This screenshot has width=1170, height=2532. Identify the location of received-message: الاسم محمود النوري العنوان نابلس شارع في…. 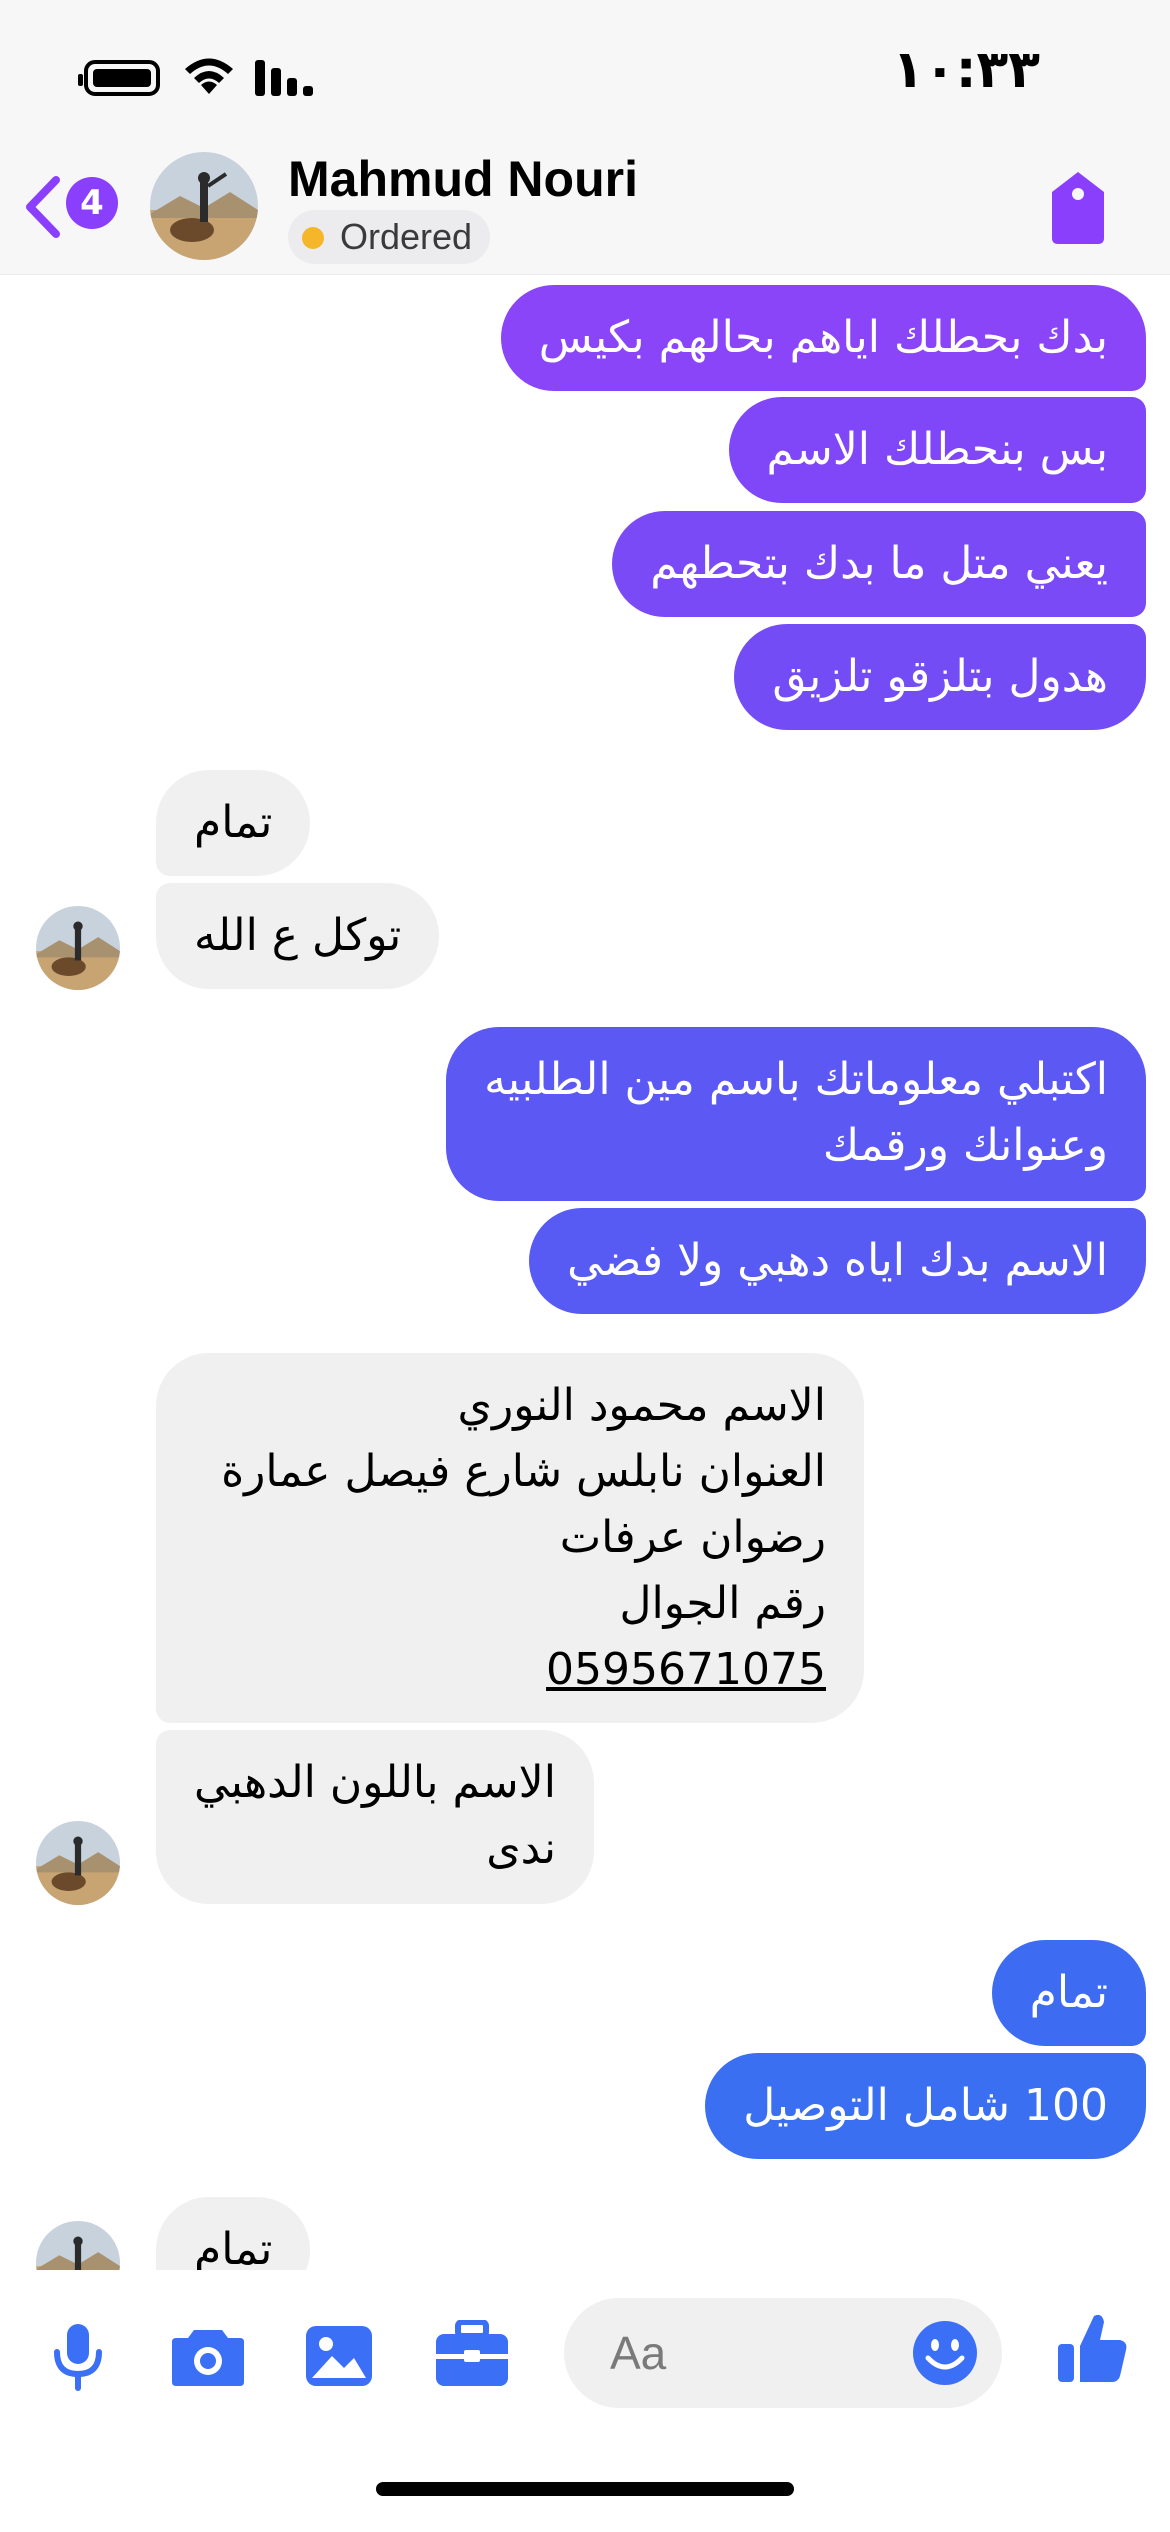
(510, 1538).